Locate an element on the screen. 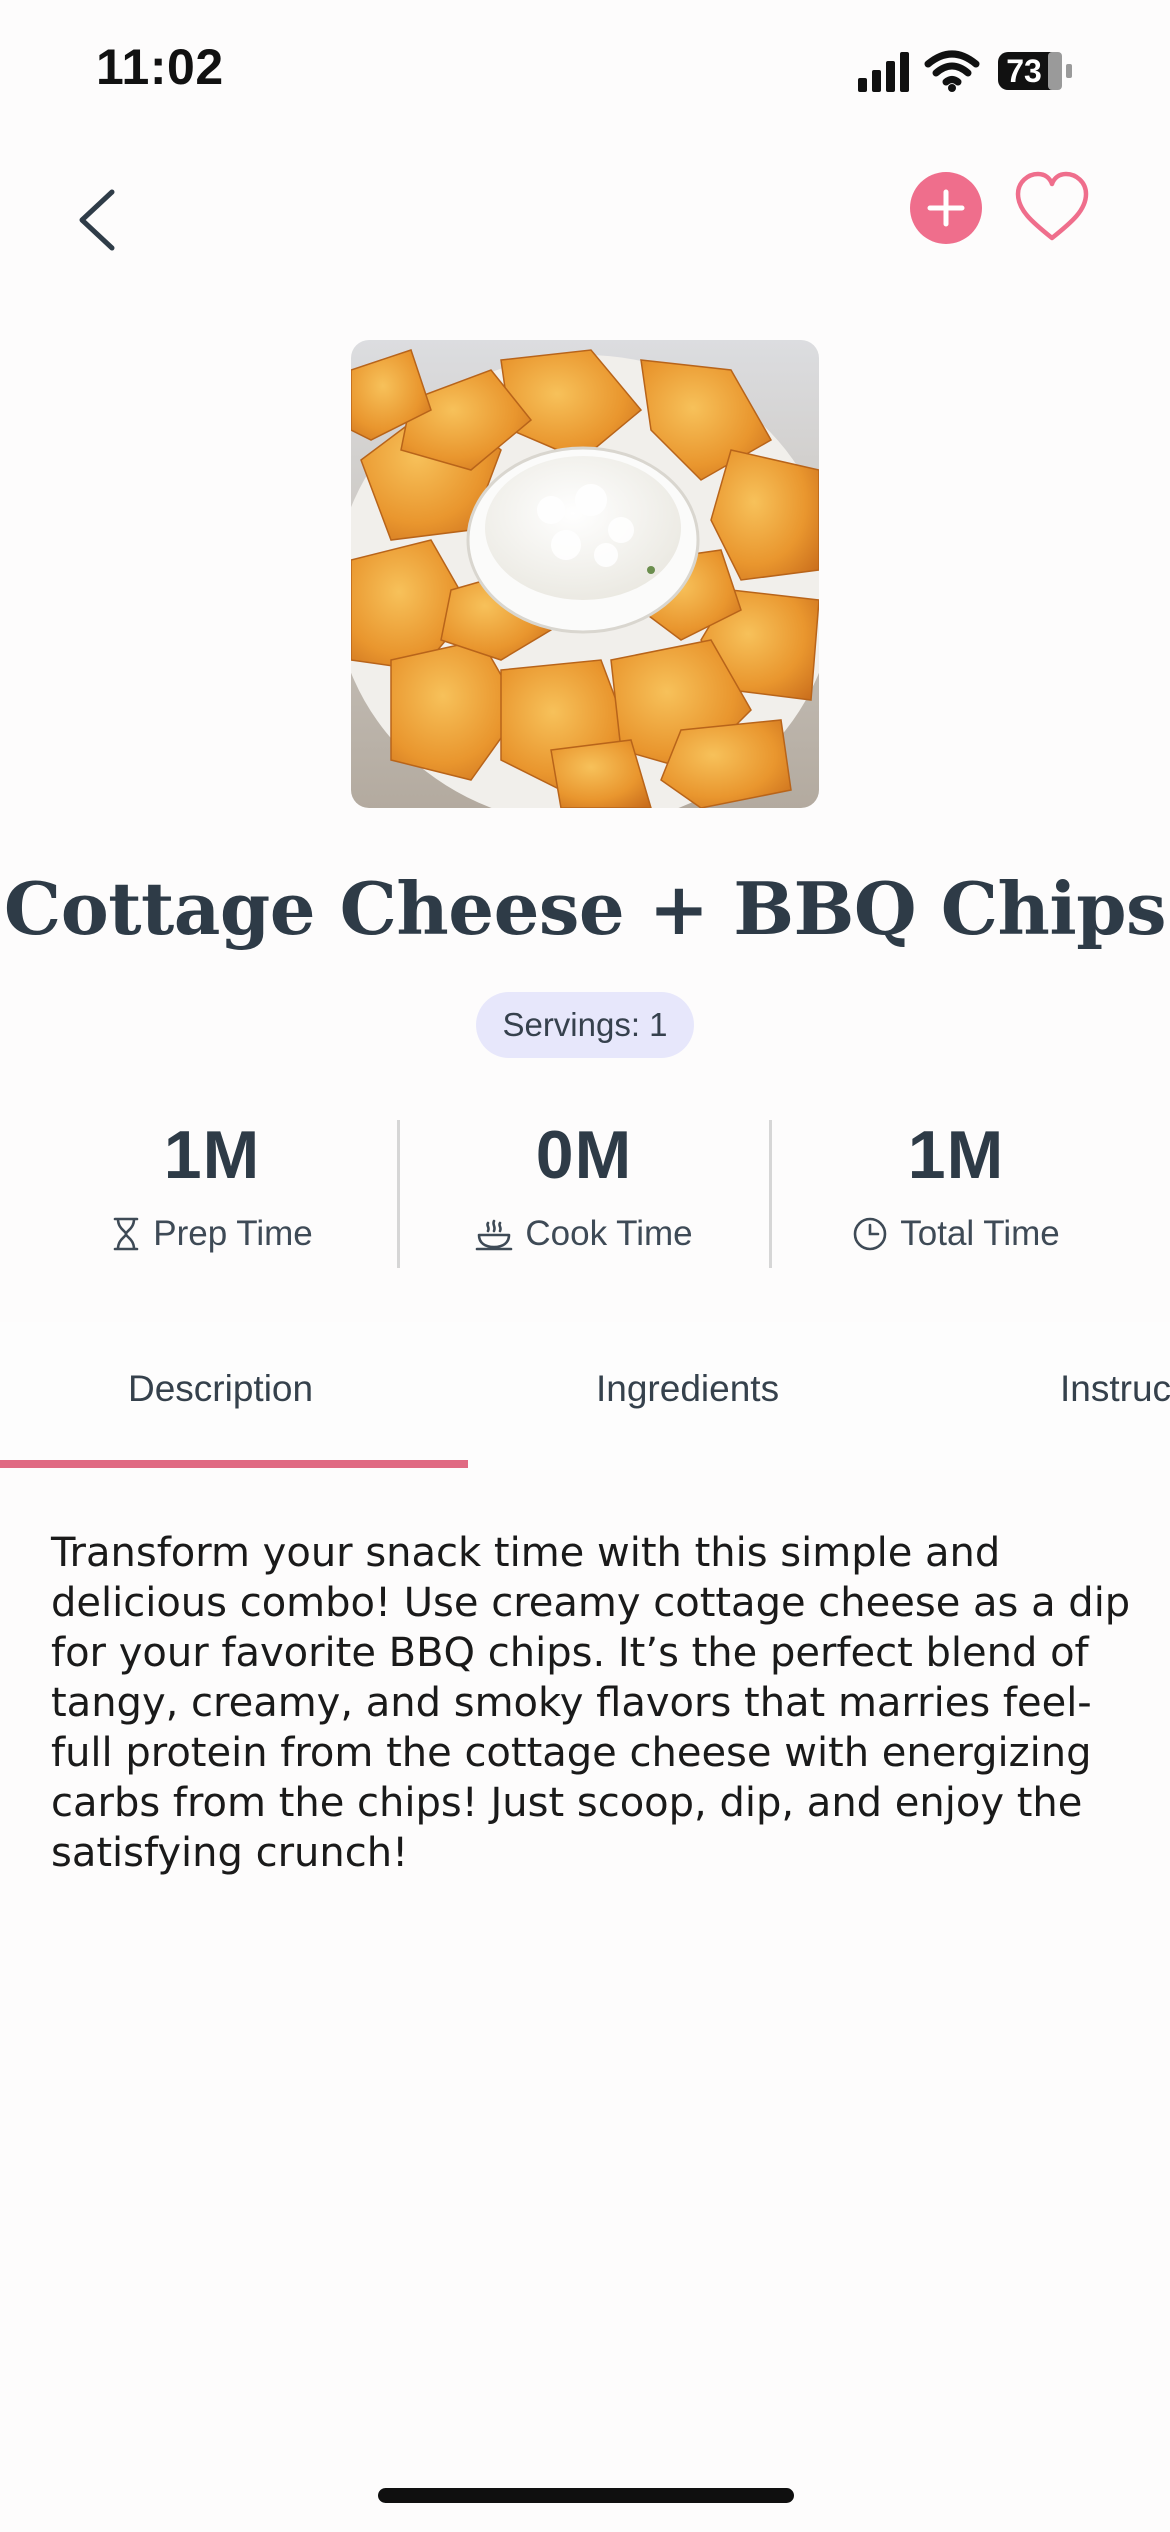 Image resolution: width=1170 pixels, height=2532 pixels. total-time-label: Total Time is located at coordinates (980, 1233).